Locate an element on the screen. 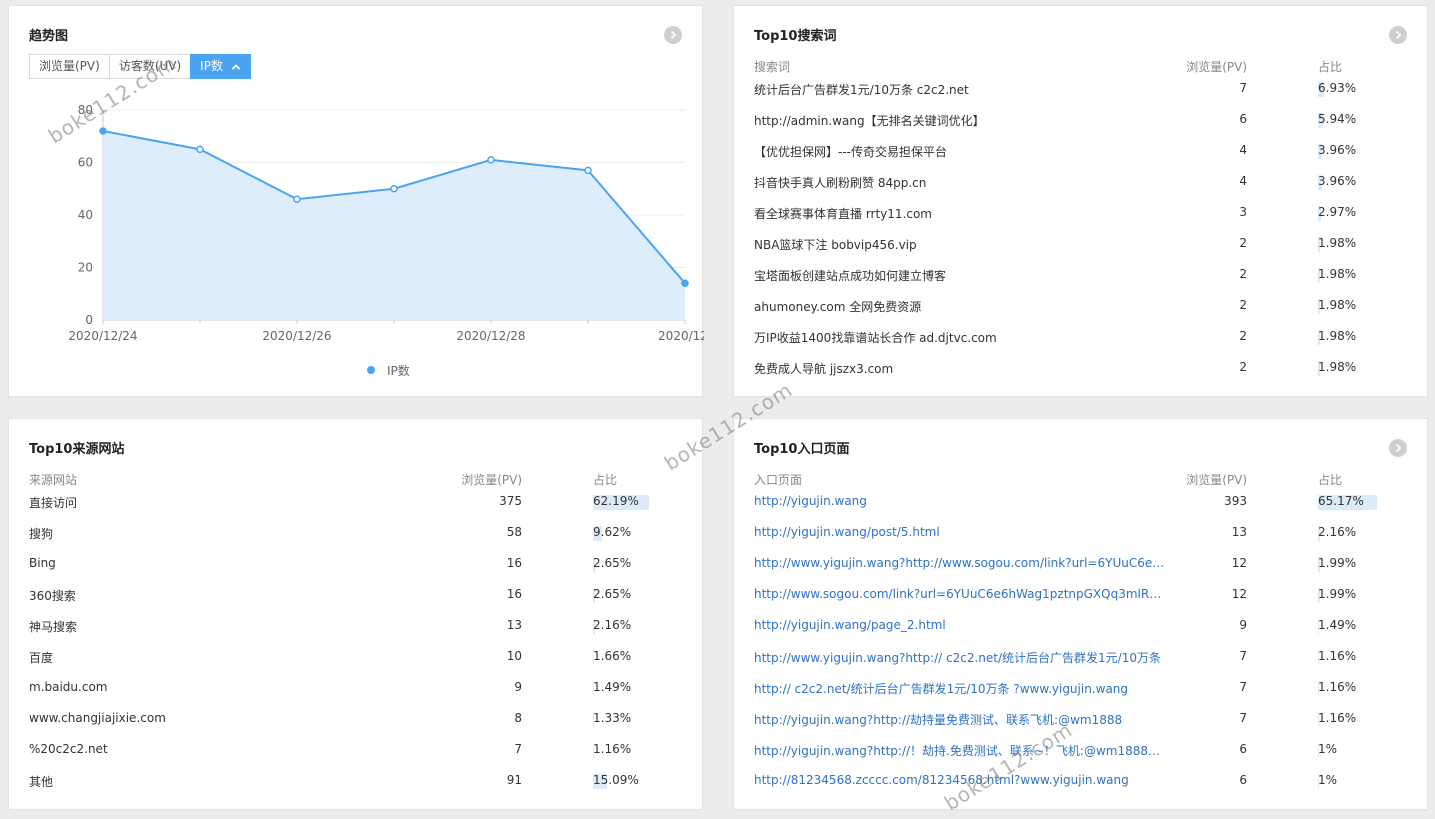 The height and width of the screenshot is (819, 1435). row-pct: 2.97% is located at coordinates (1337, 213).